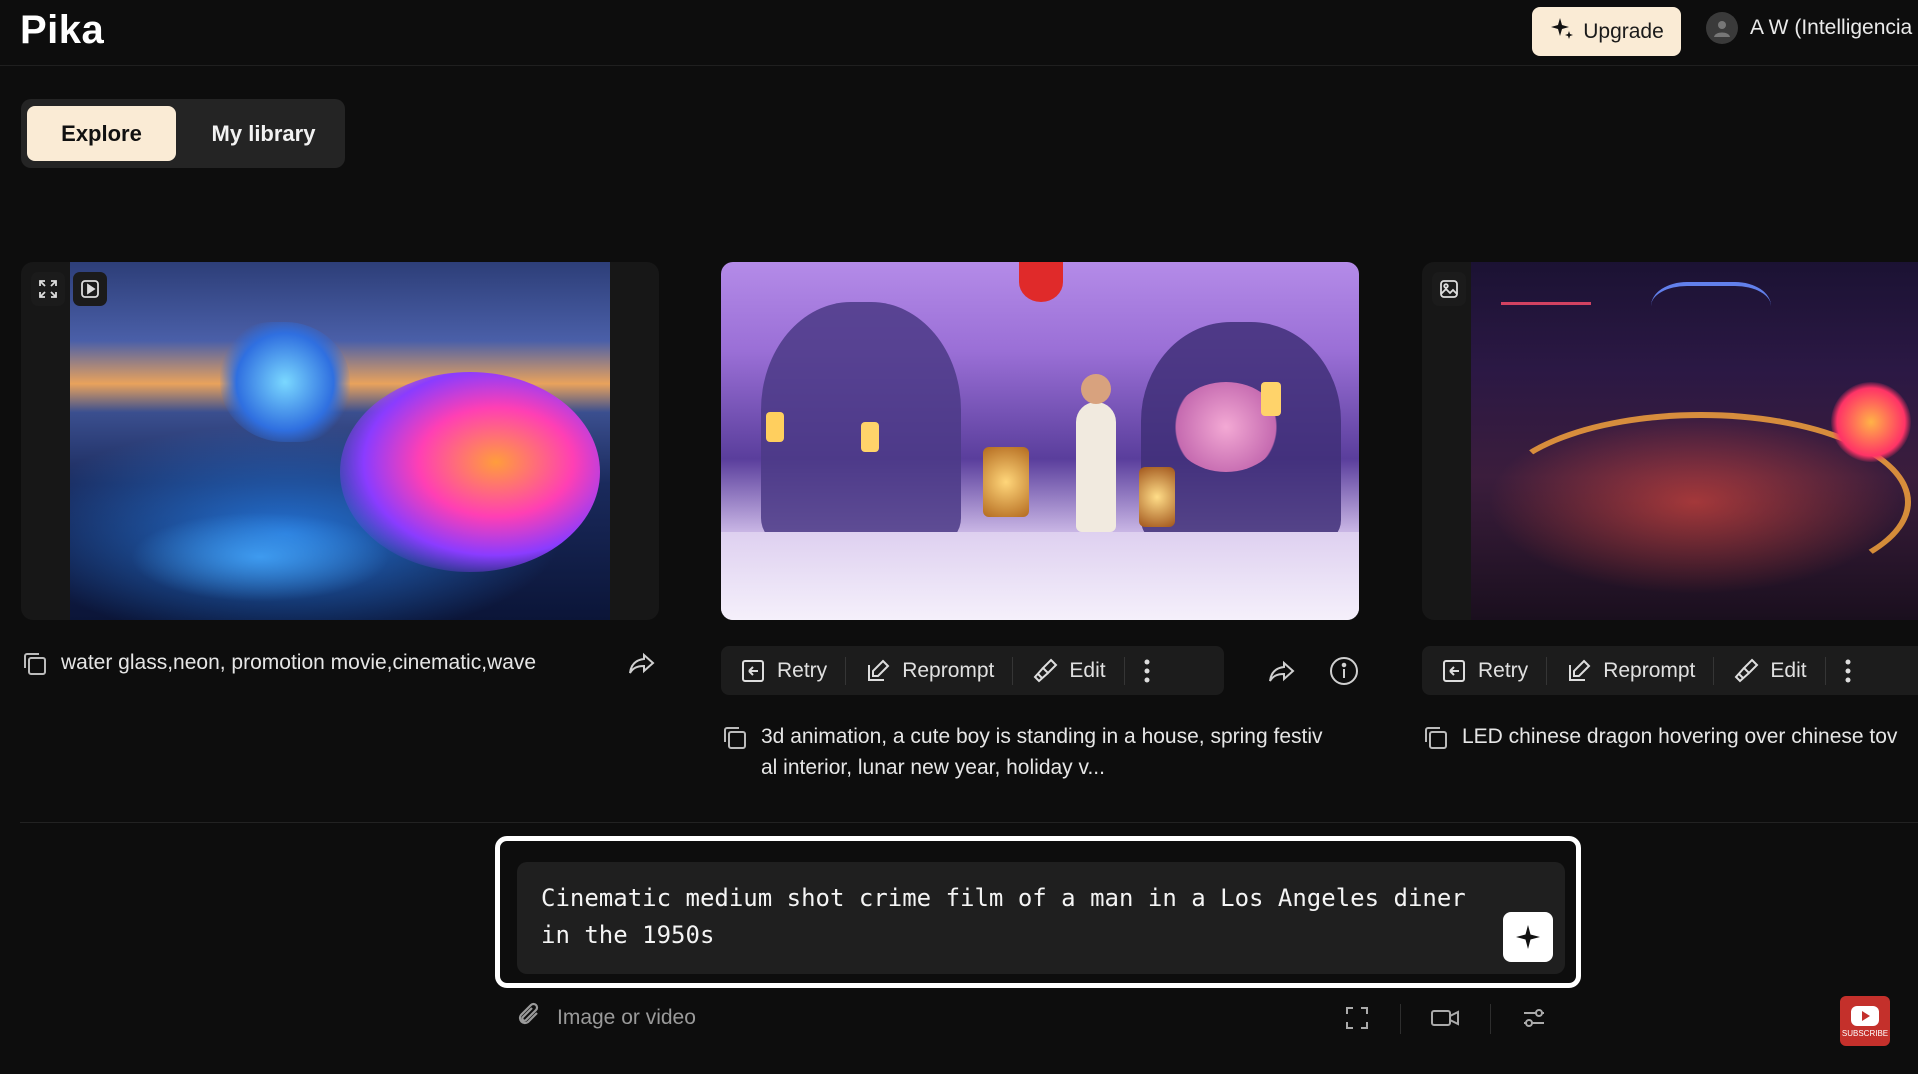 Image resolution: width=1918 pixels, height=1074 pixels. I want to click on video-camera-icon, so click(1445, 1018).